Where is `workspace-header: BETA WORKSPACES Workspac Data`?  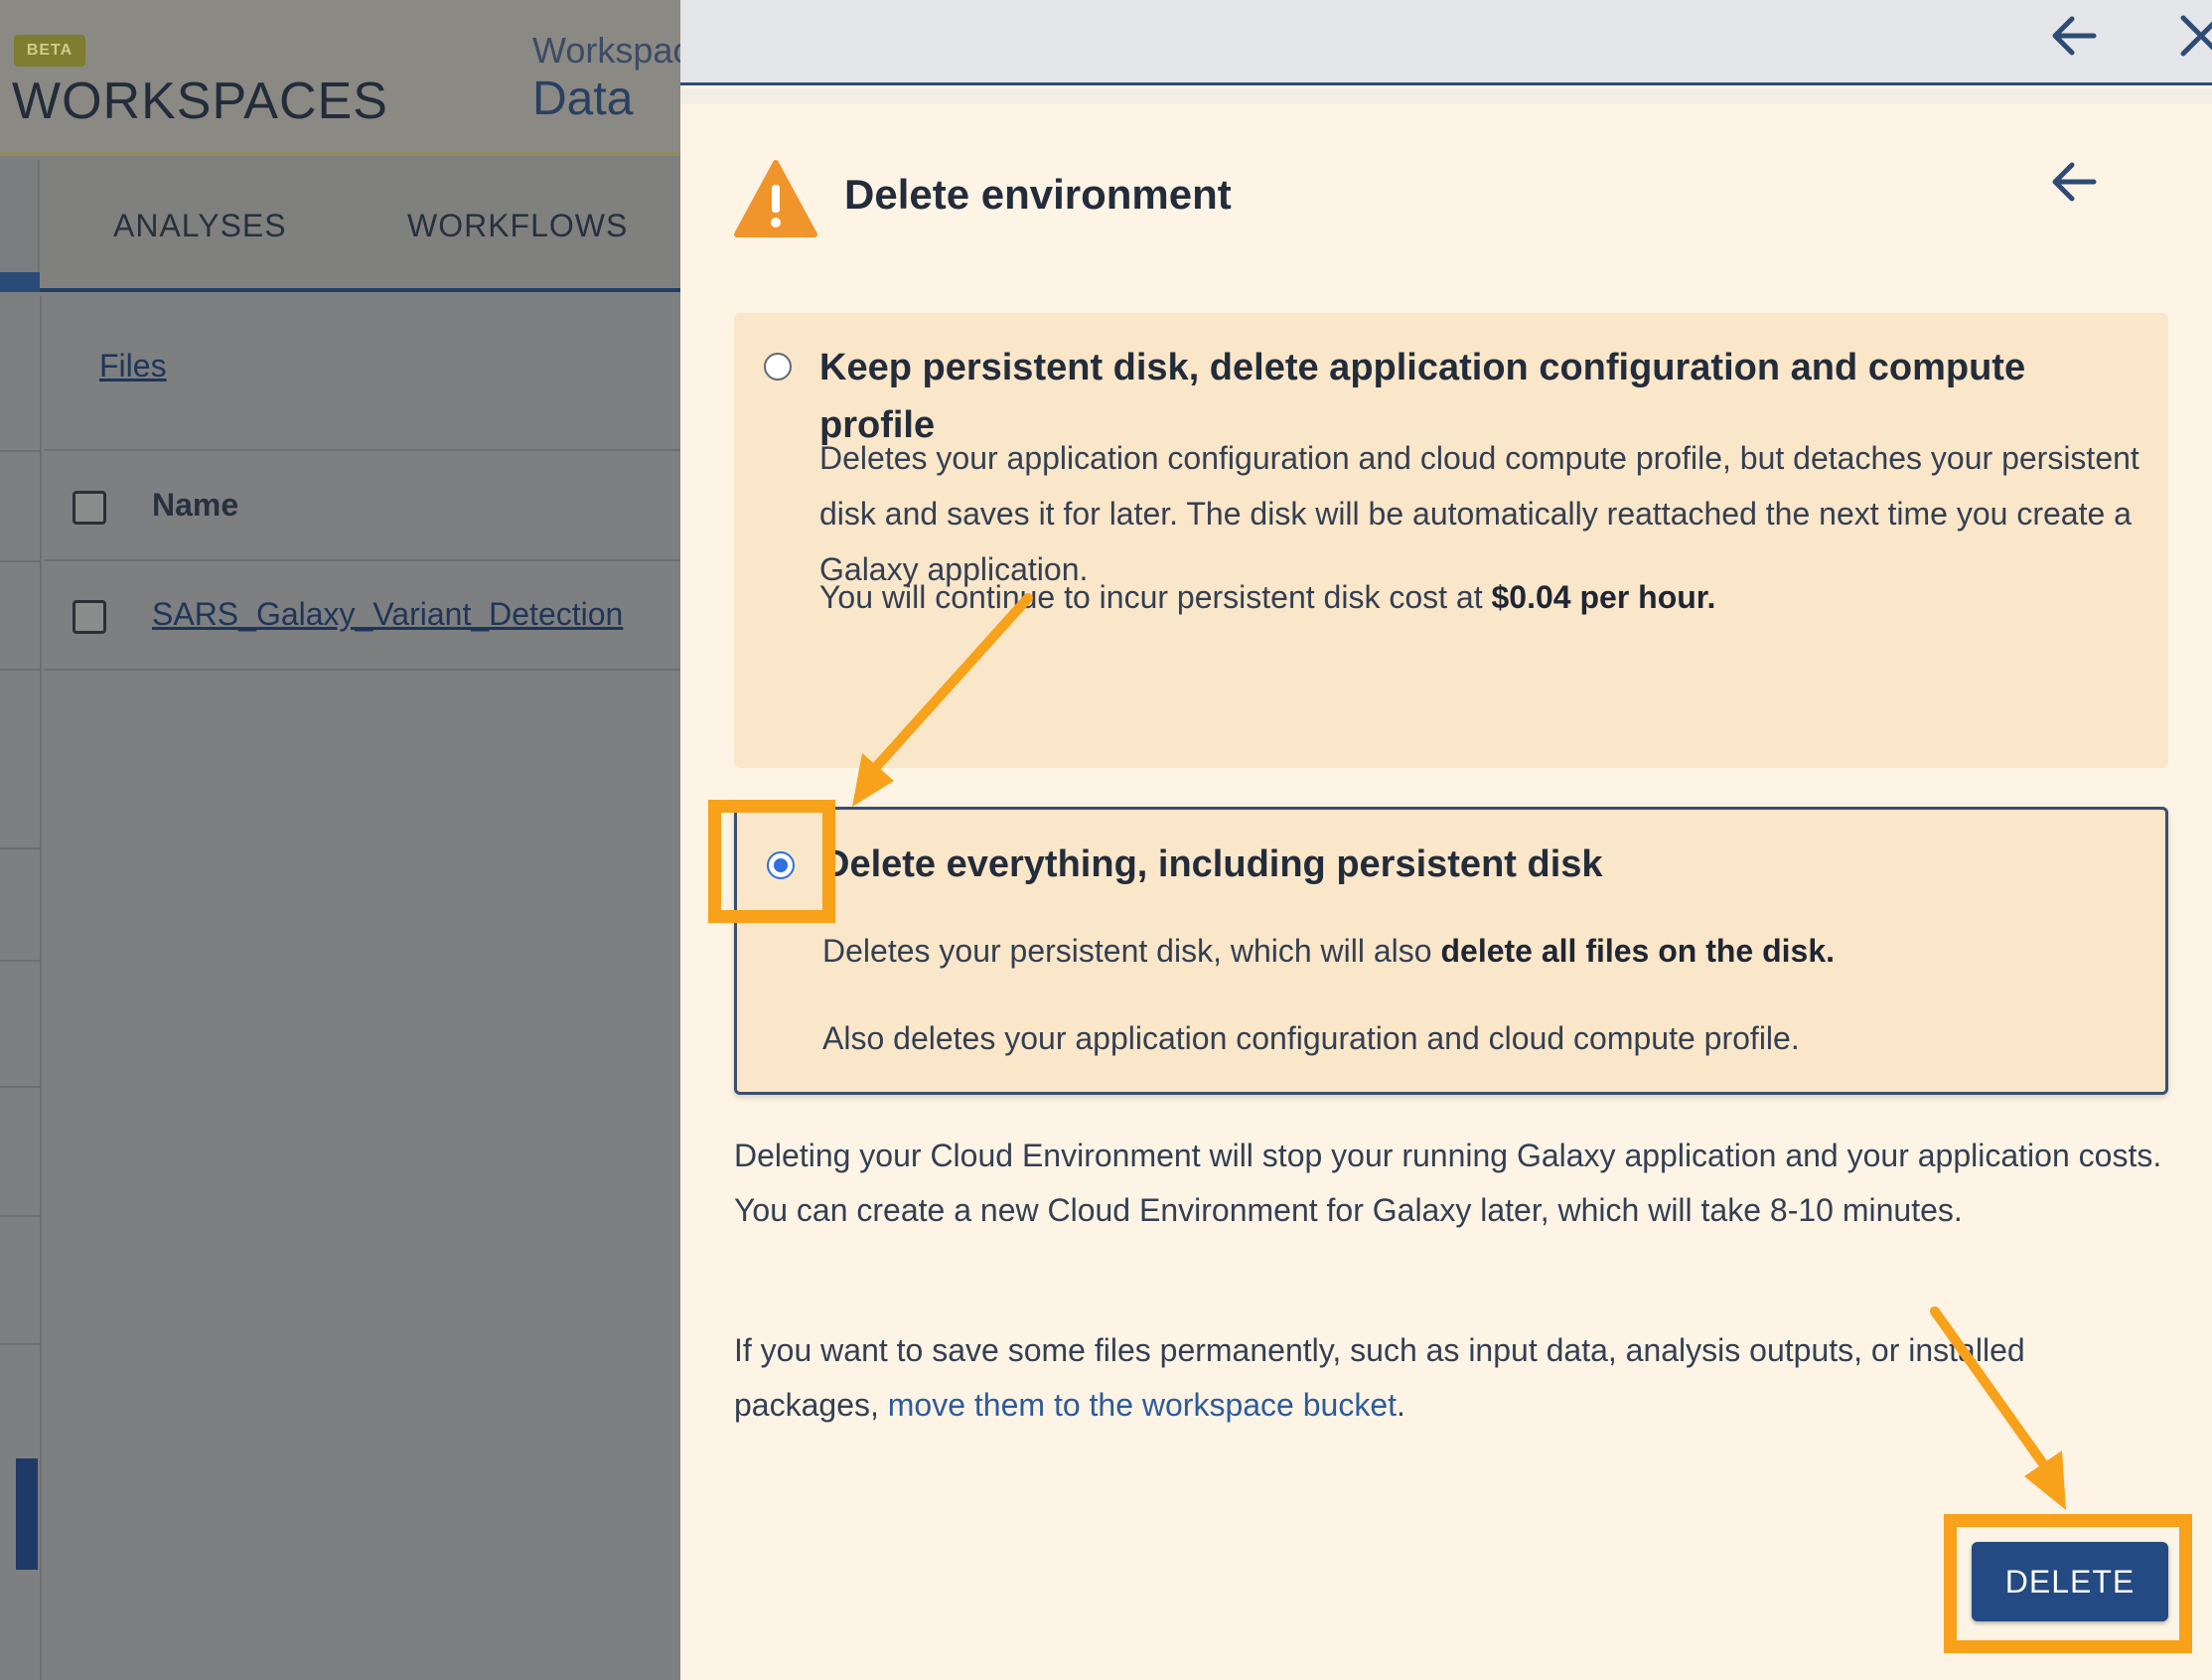
workspace-header: BETA WORKSPACES Workspac Data is located at coordinates (340, 78).